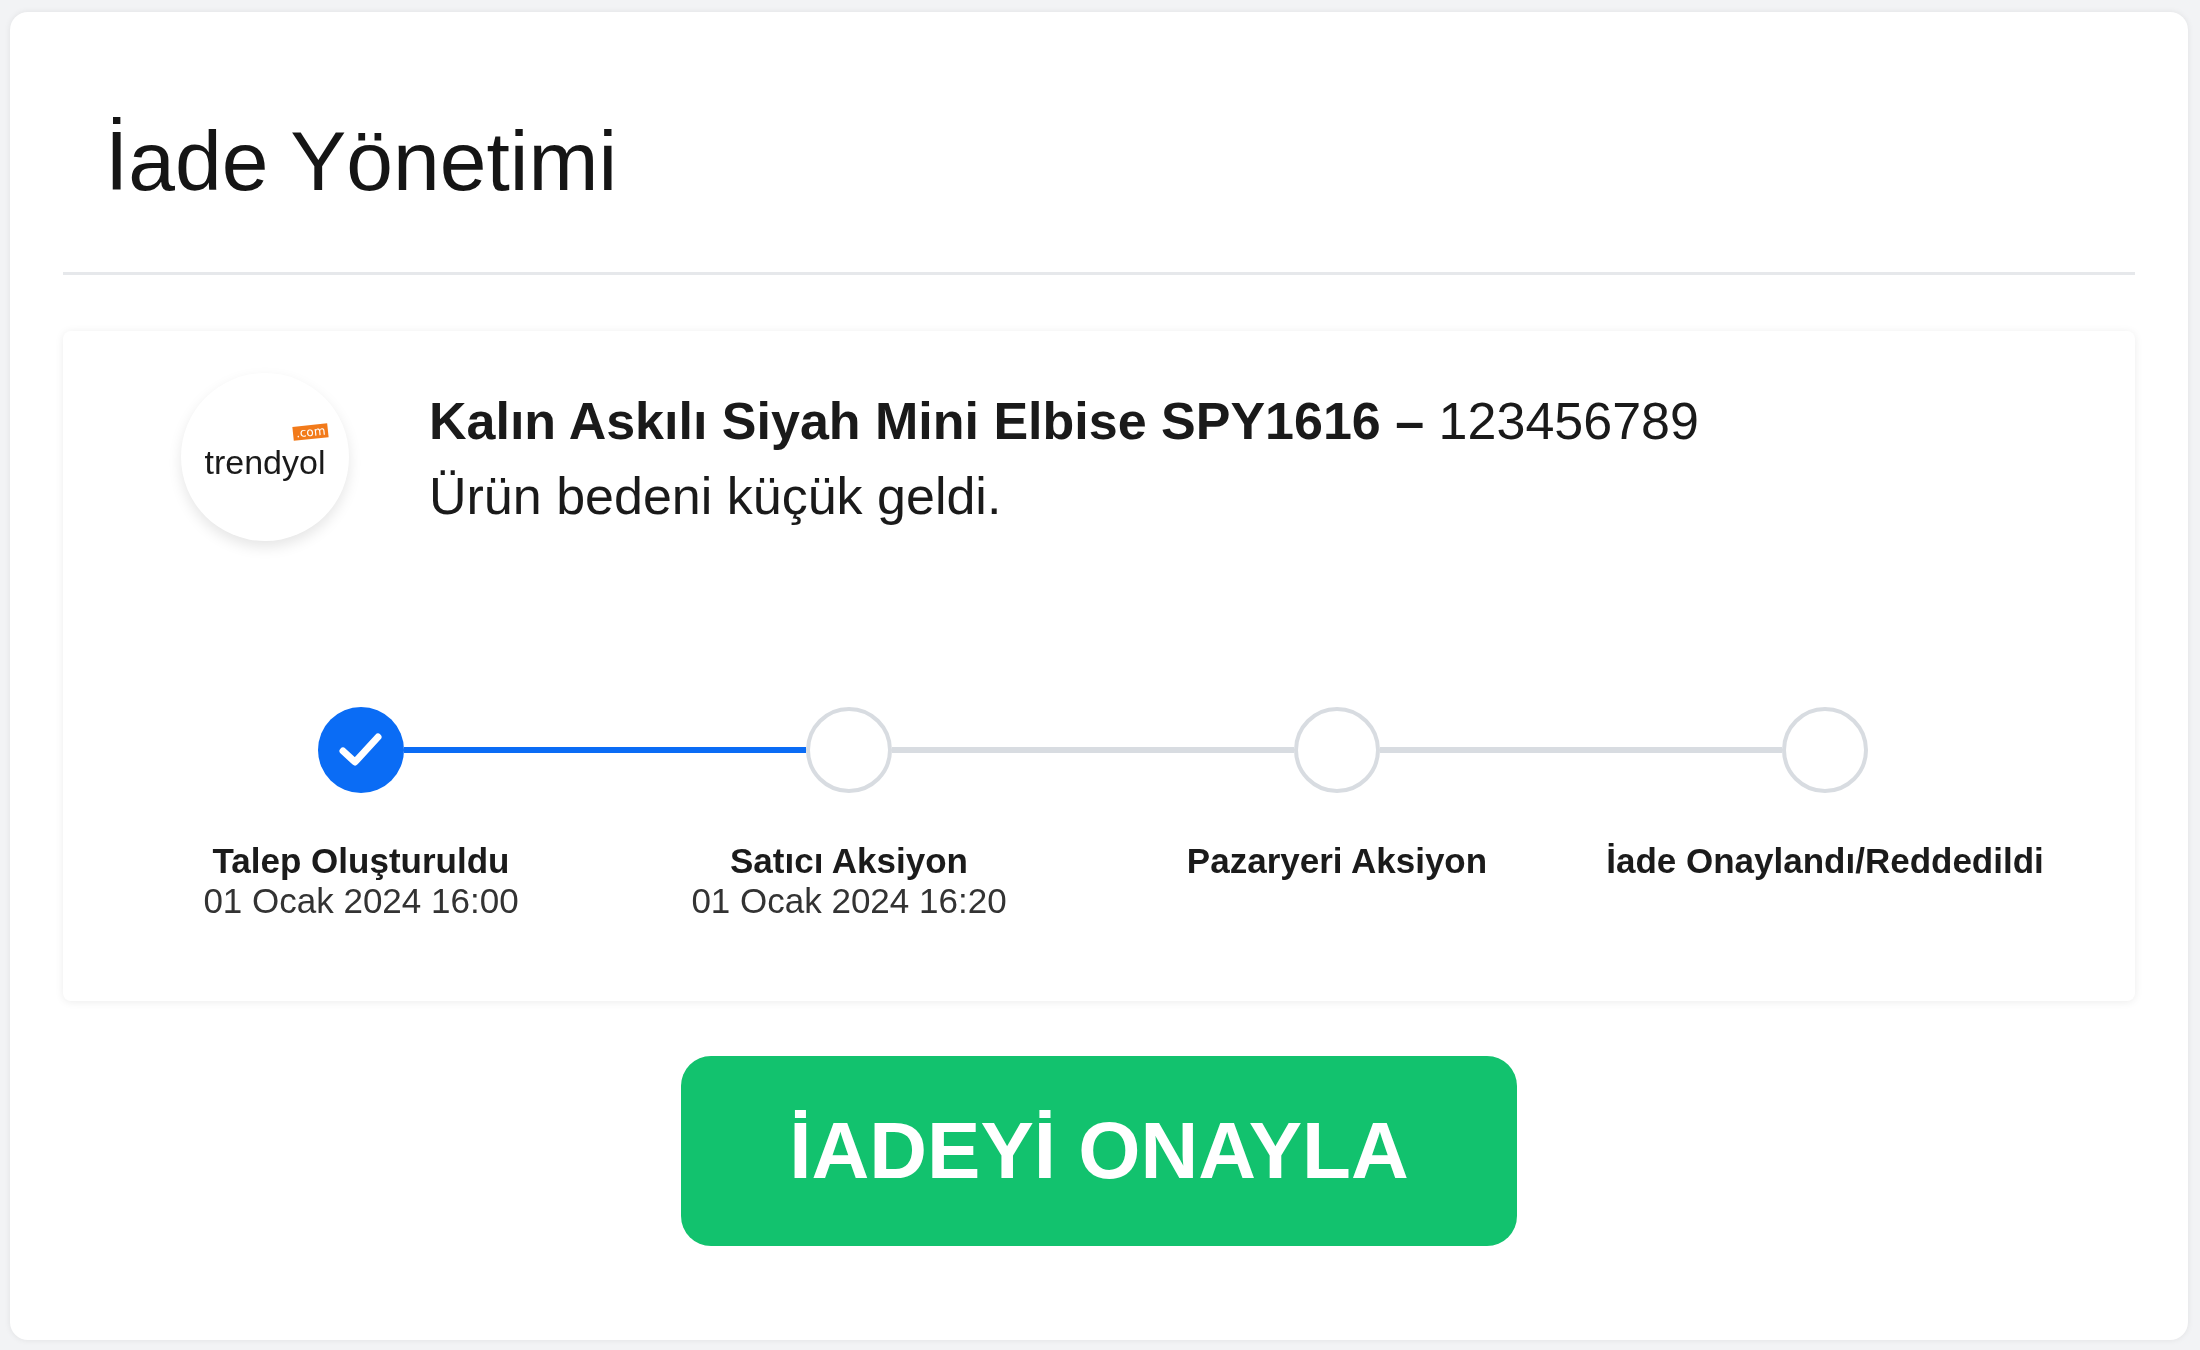 The image size is (2200, 1350). I want to click on step-label: İade Onaylandı/Reddedildi, so click(1825, 861).